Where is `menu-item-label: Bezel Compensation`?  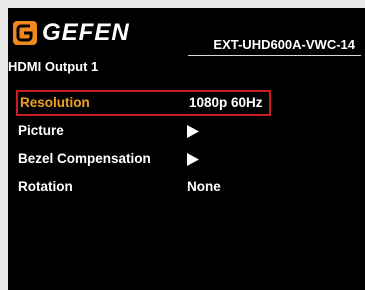
menu-item-label: Bezel Compensation is located at coordinates (84, 158).